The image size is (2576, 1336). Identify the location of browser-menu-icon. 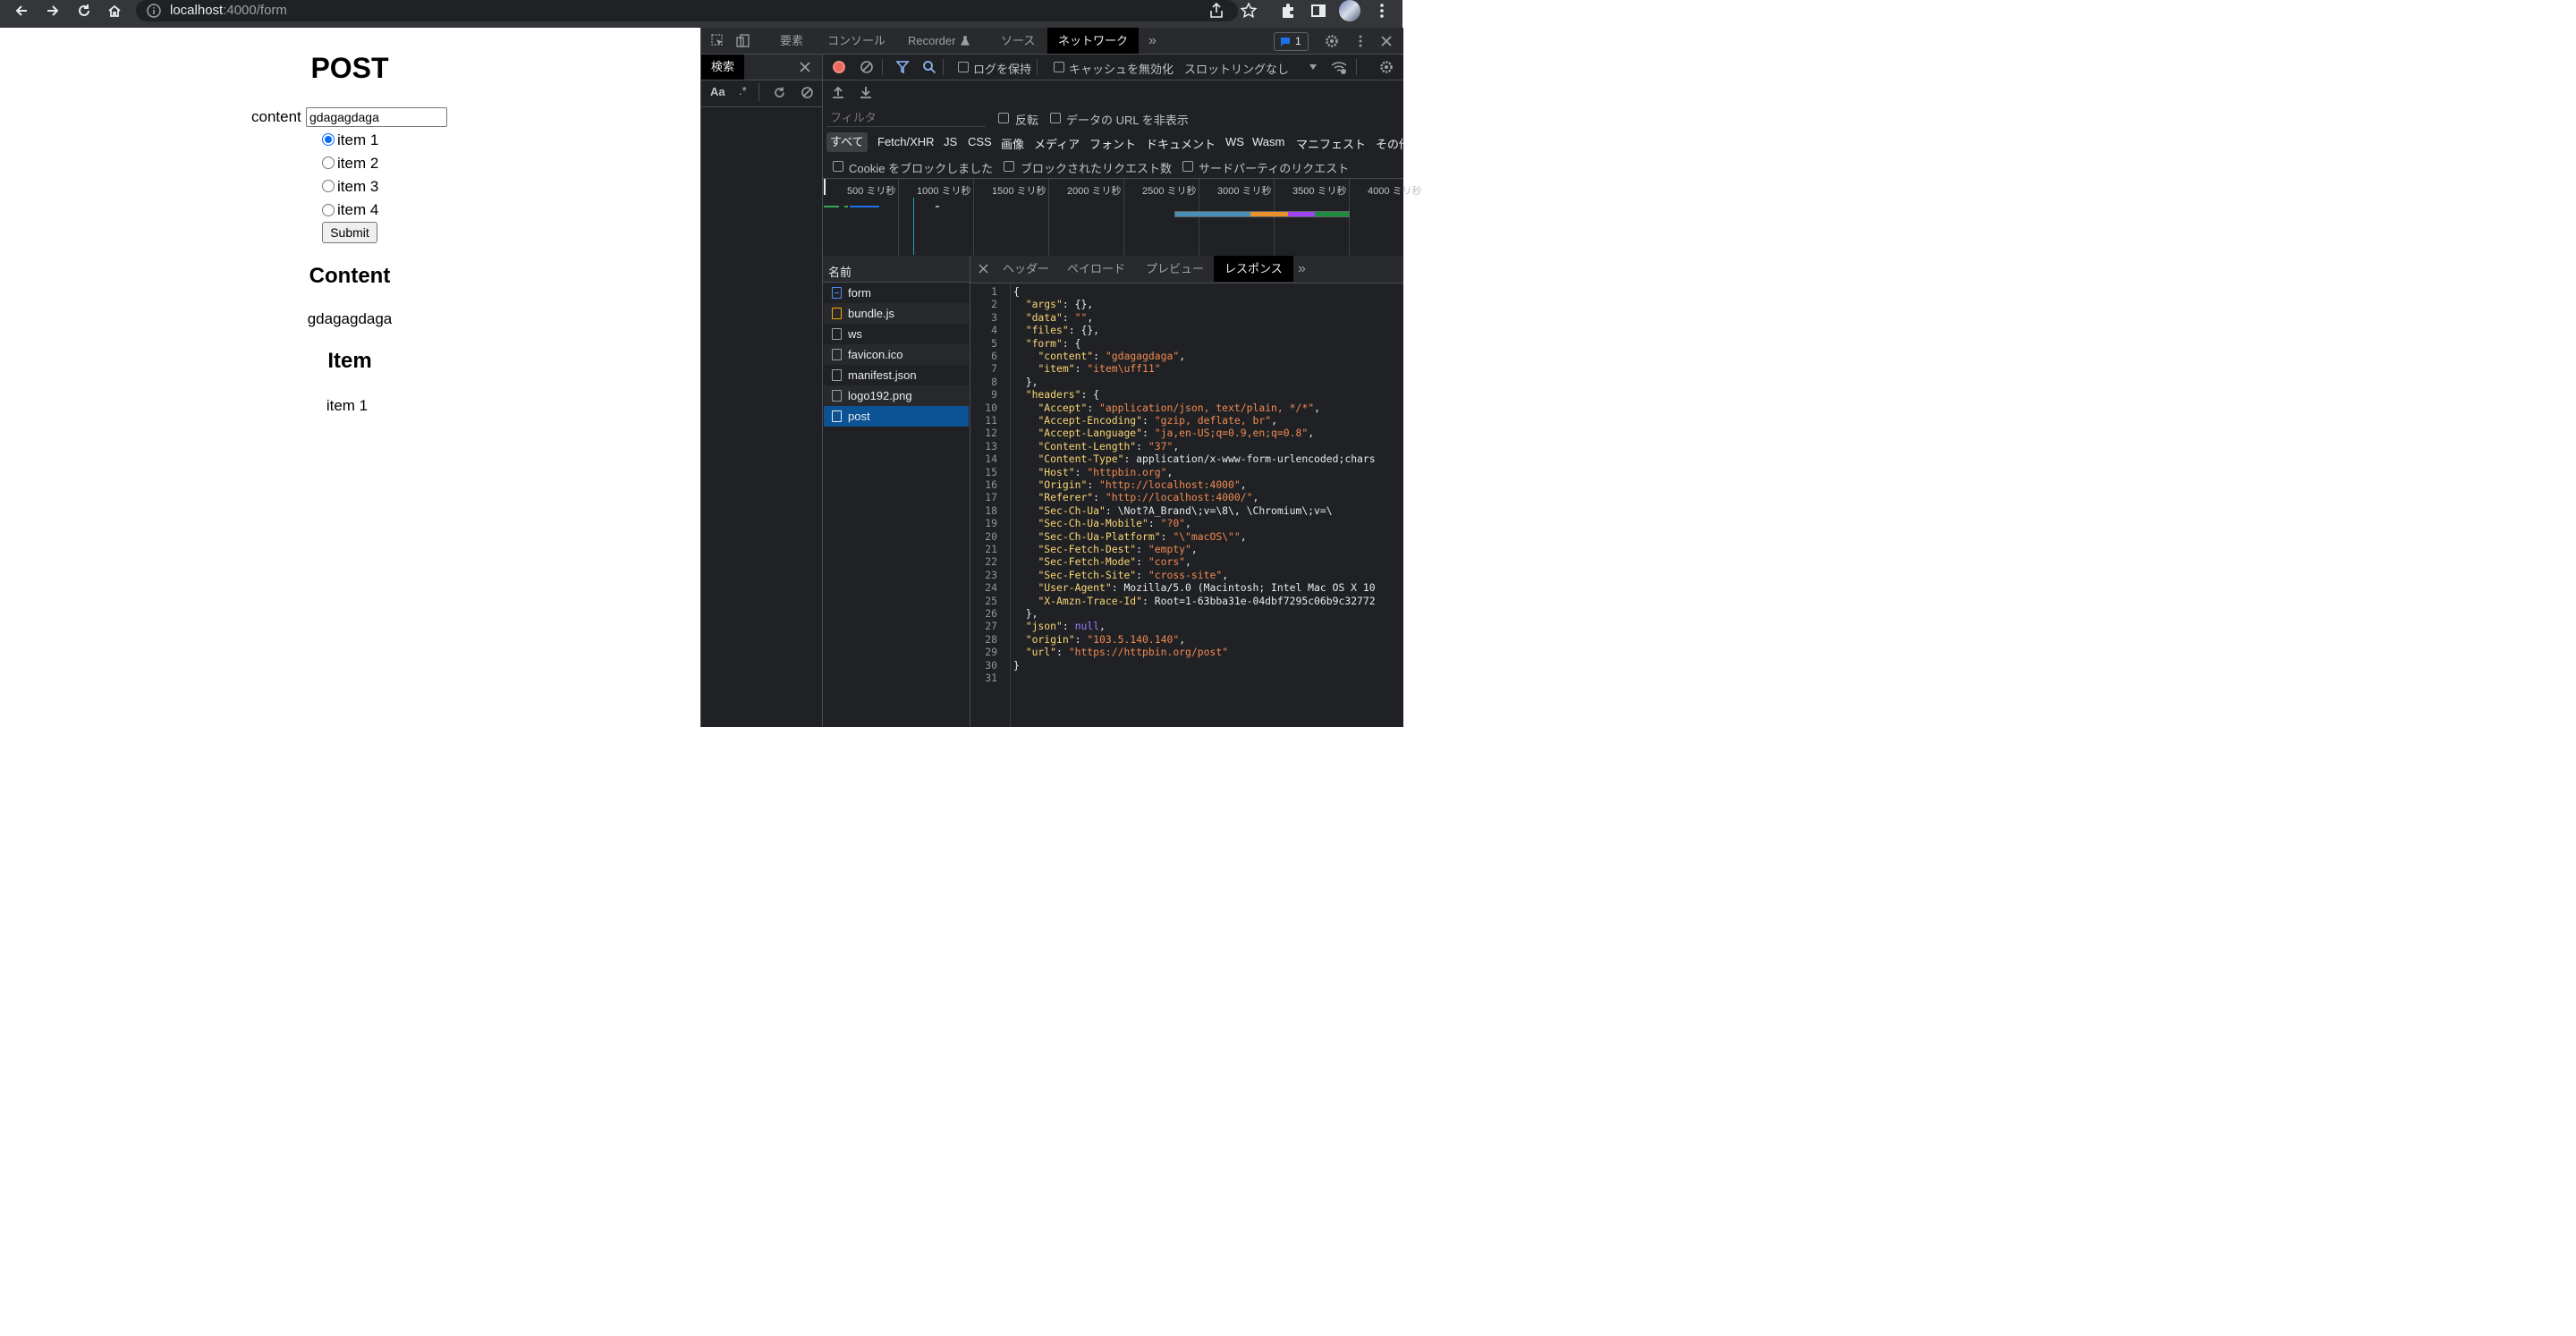
(1382, 11).